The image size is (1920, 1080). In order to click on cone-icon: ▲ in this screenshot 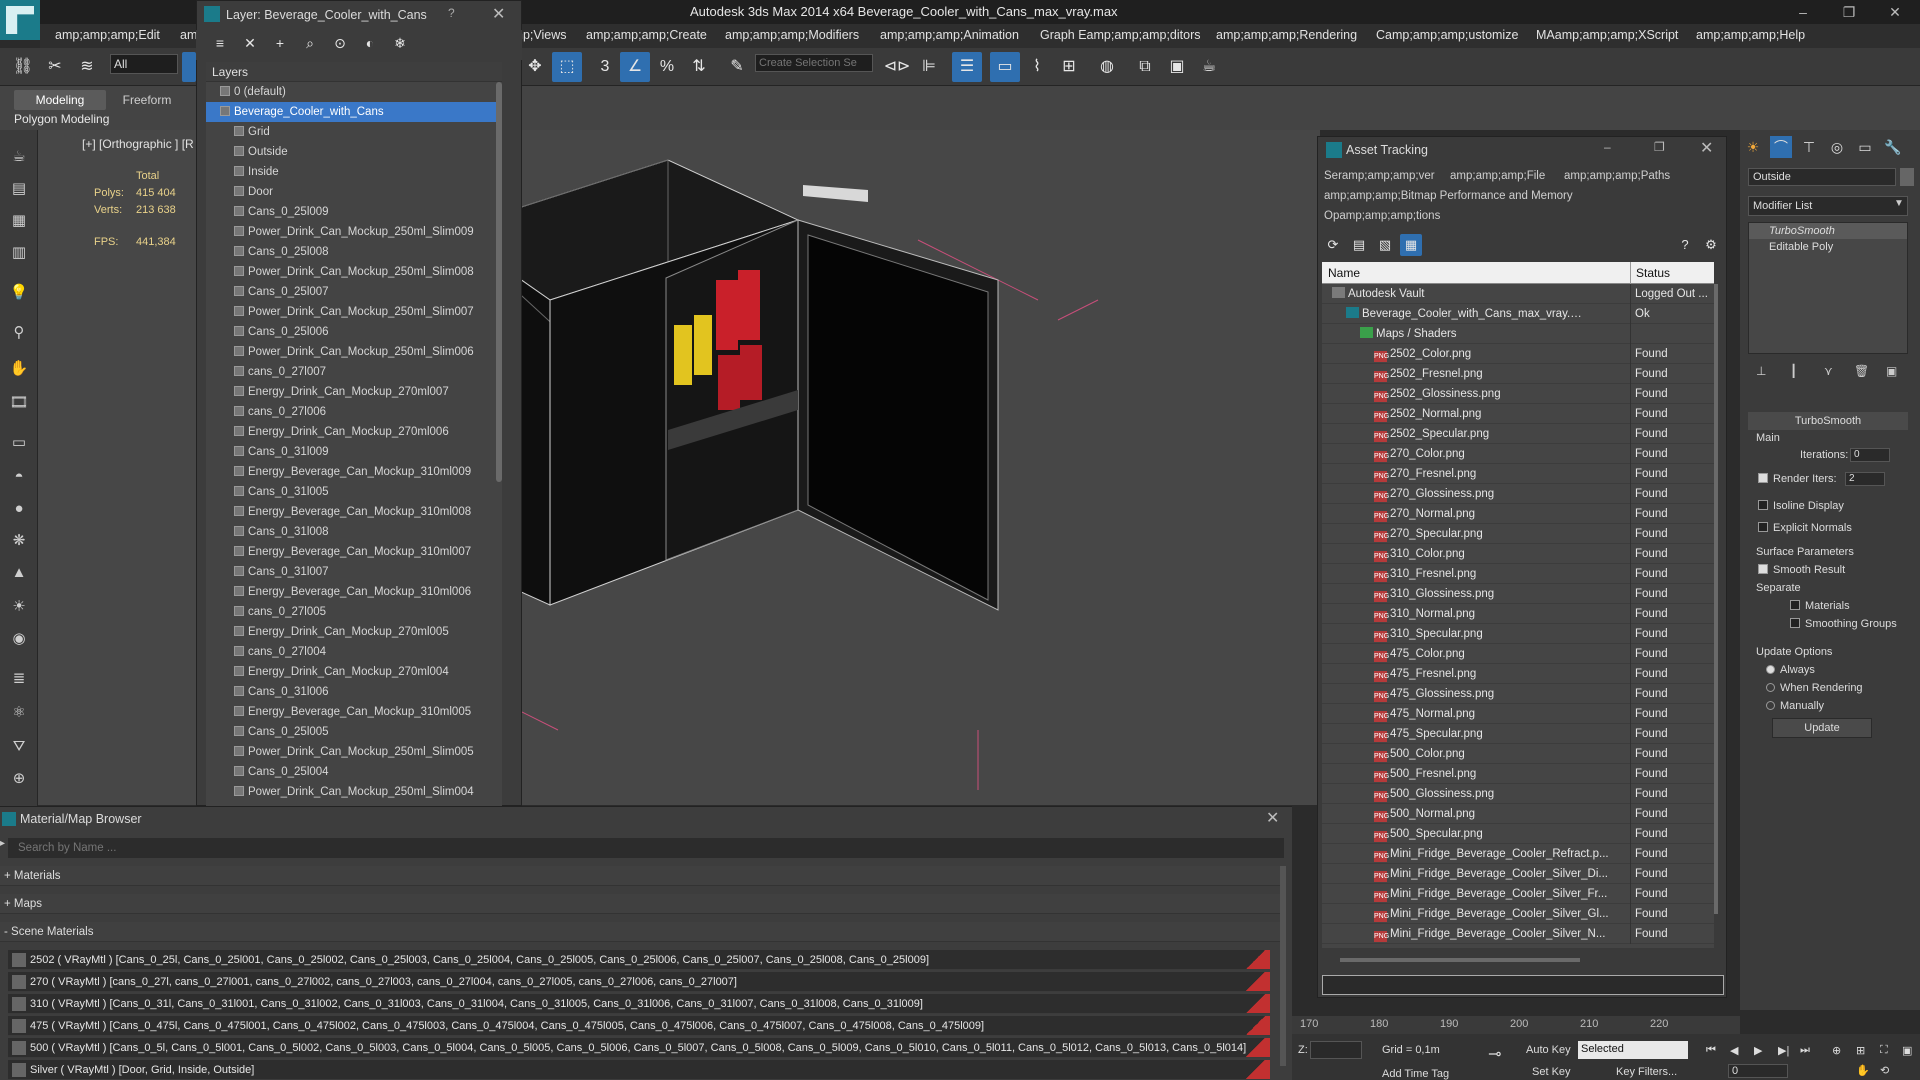, I will do `click(19, 573)`.